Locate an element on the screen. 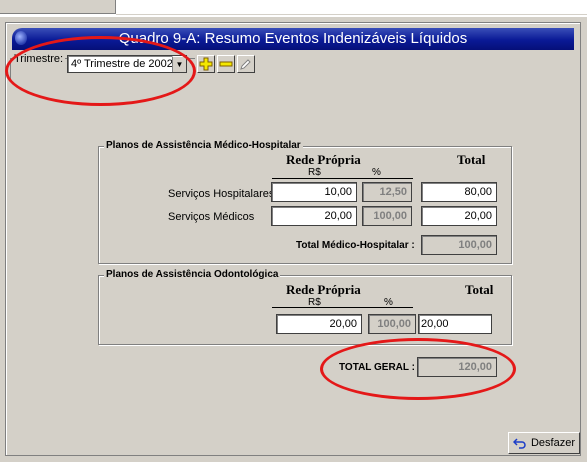  medico-group-title: Planos de Assistência Médico-Hospitalar is located at coordinates (203, 145).